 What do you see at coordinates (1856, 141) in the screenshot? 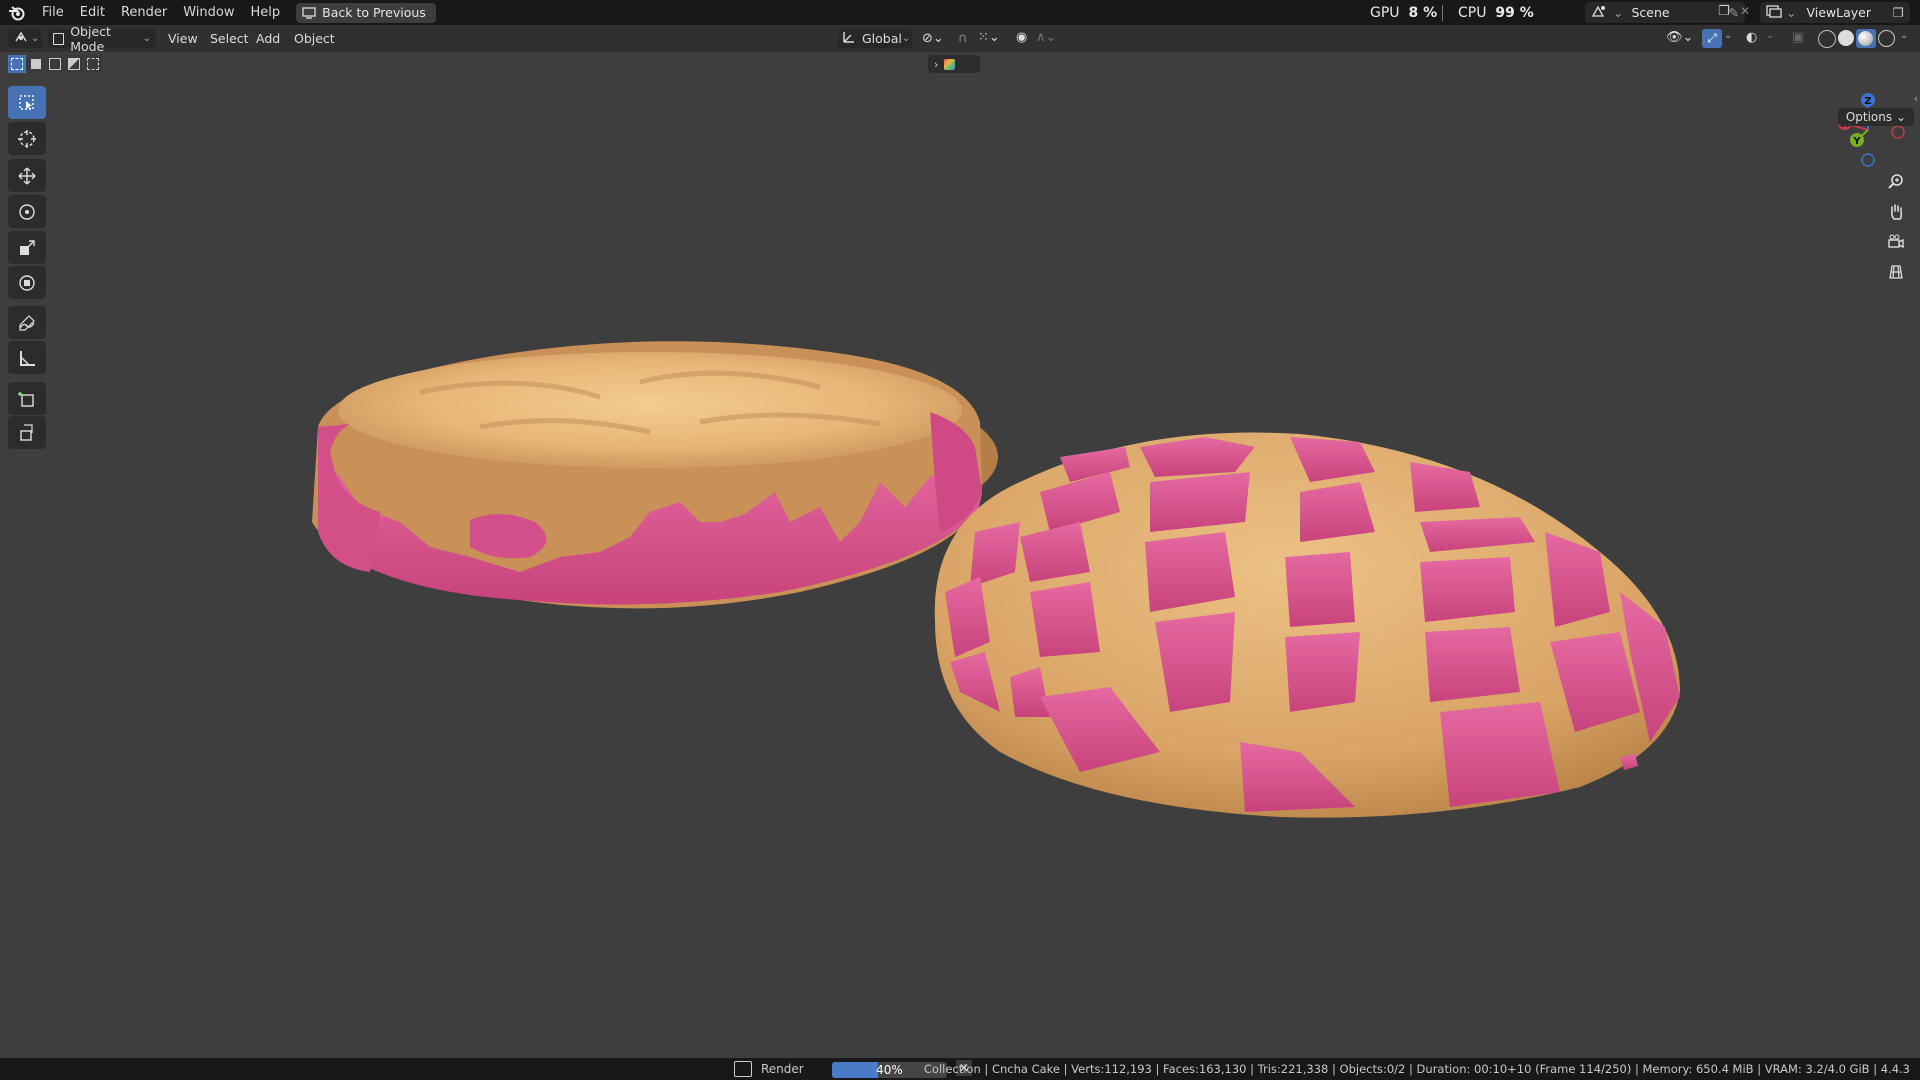
I see `gizmo-y-label: Y` at bounding box center [1856, 141].